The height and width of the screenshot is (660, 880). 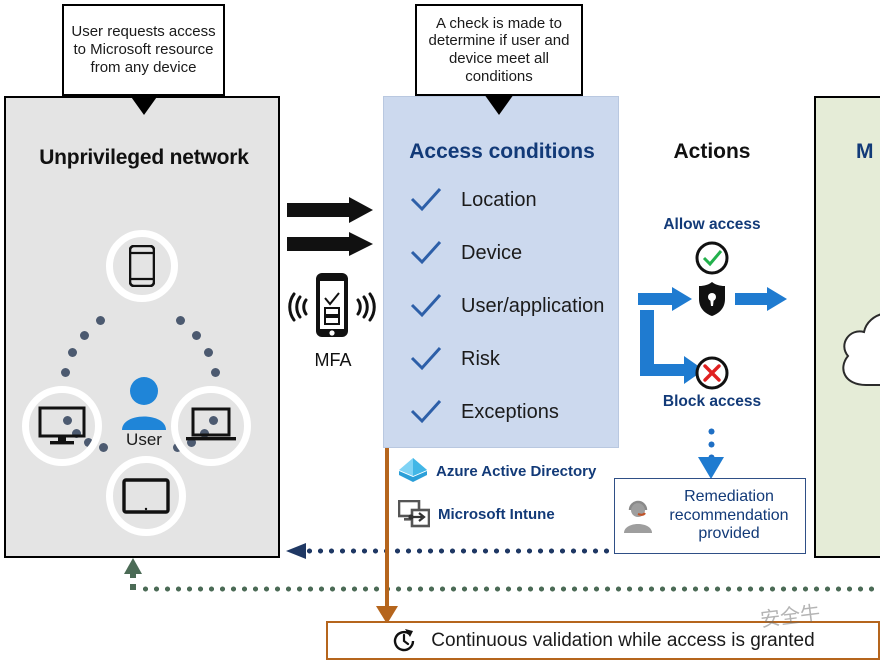 I want to click on condition-row-user-application: User/application, so click(x=506, y=306).